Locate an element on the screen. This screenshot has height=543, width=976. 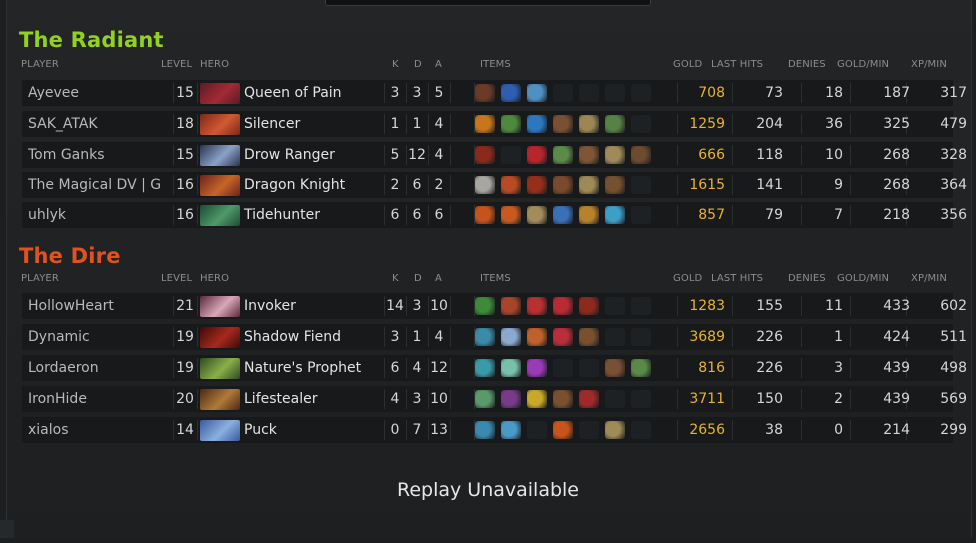
hero-name: Lifestealer is located at coordinates (280, 399).